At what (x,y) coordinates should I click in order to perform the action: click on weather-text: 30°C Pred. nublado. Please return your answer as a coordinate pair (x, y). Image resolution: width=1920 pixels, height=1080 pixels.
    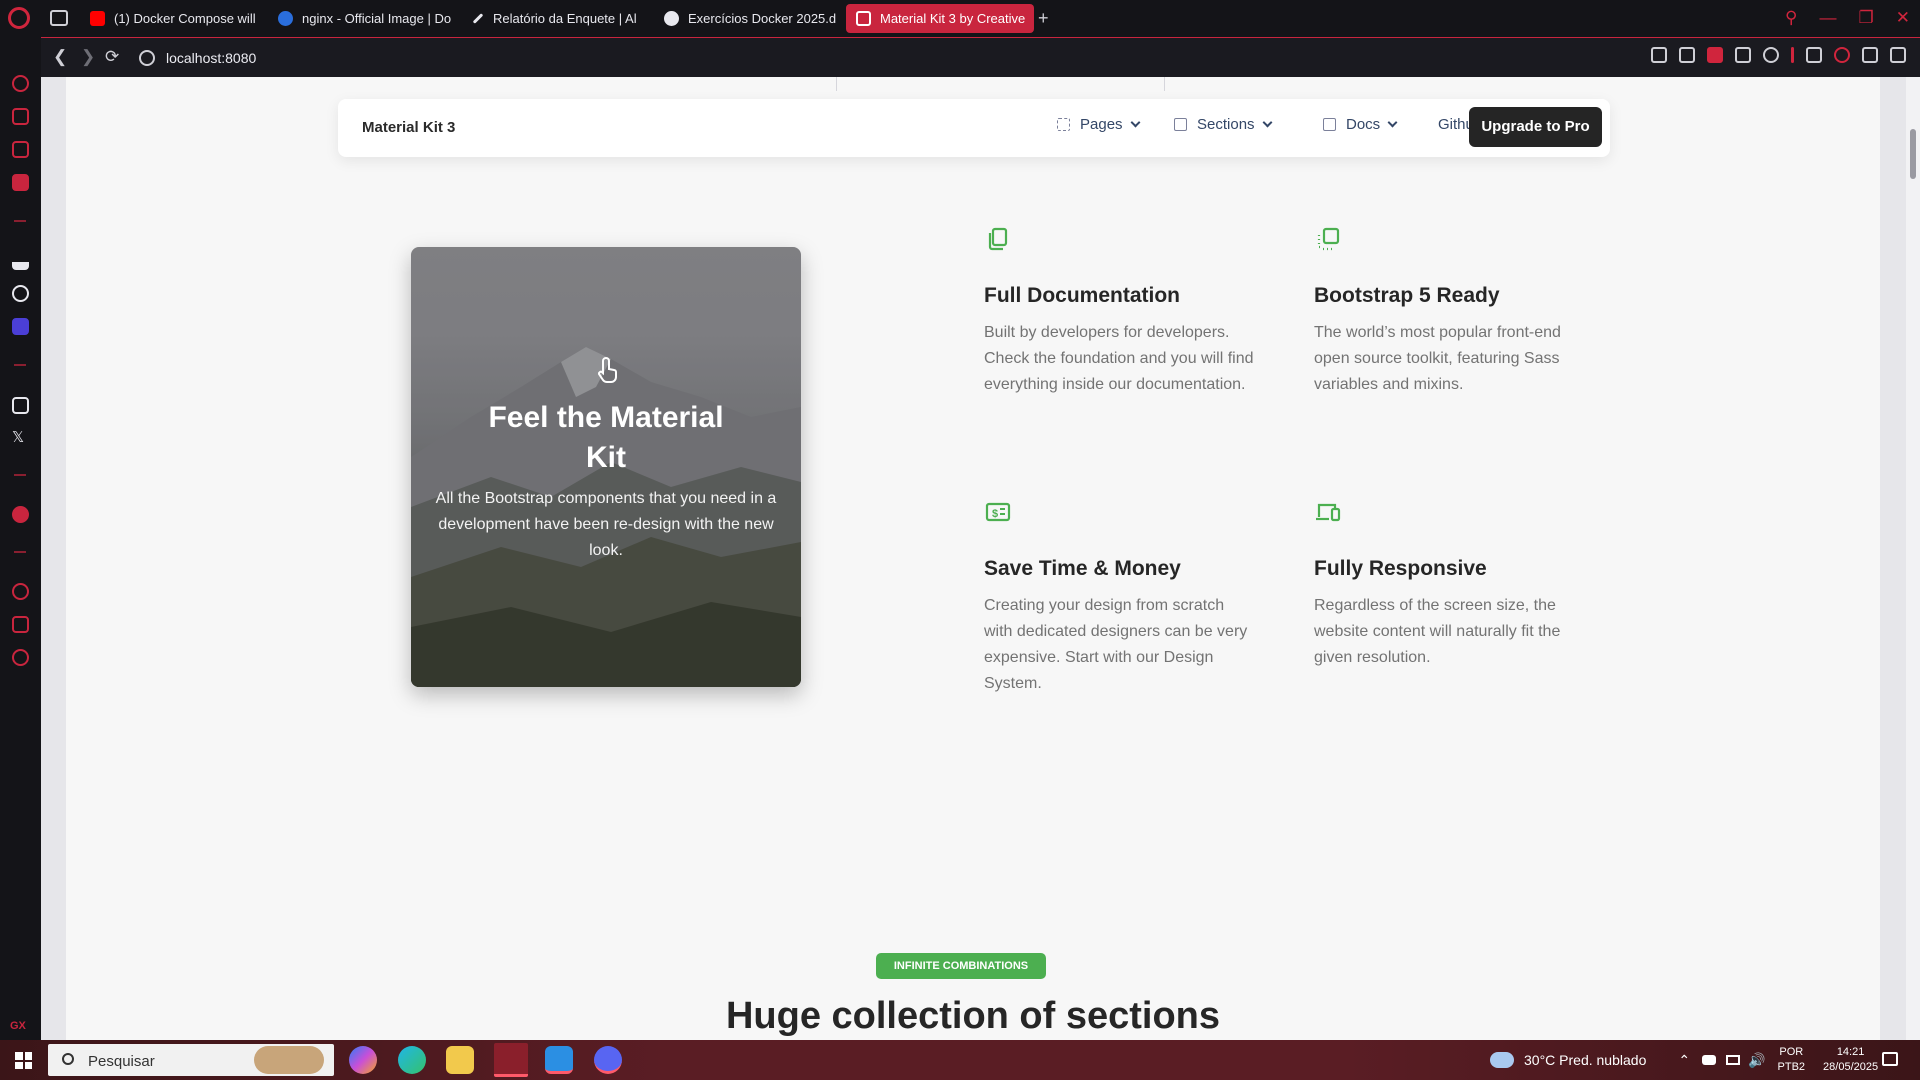
    Looking at the image, I should click on (1585, 1060).